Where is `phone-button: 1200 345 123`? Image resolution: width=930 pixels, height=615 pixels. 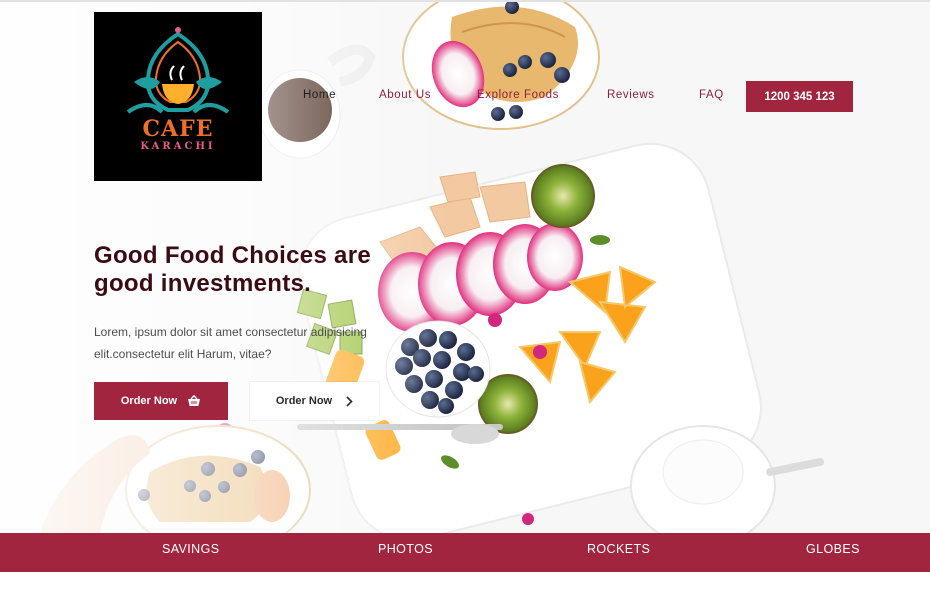
phone-button: 1200 345 123 is located at coordinates (799, 96).